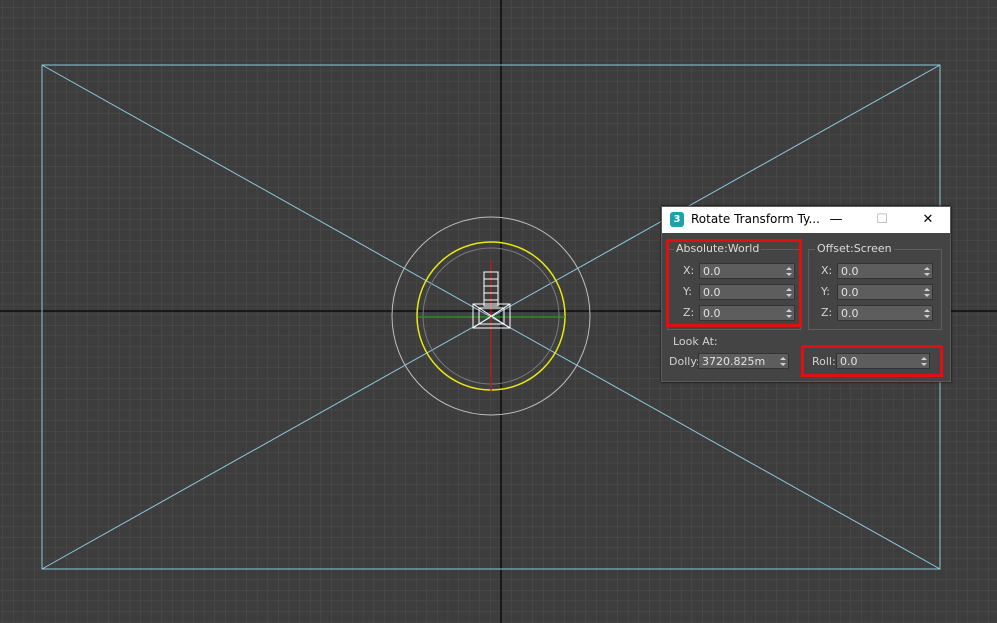 This screenshot has width=997, height=623. Describe the element at coordinates (827, 270) in the screenshot. I see `offset-x-label: X:` at that location.